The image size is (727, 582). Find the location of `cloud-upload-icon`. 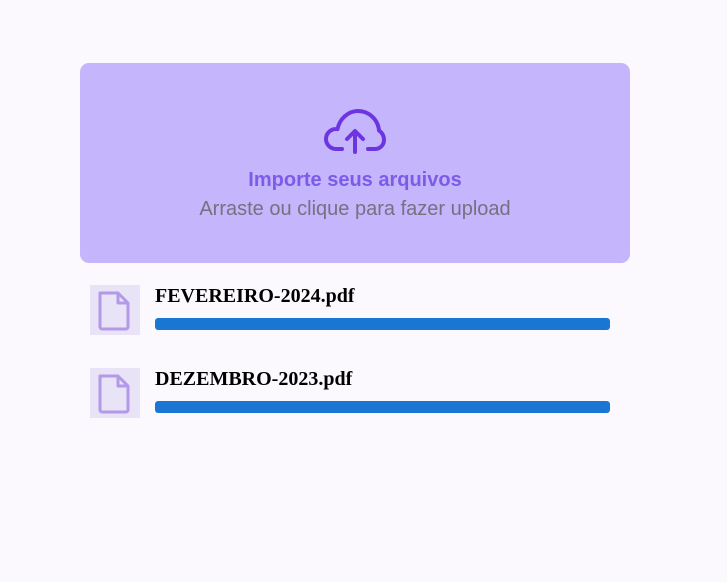

cloud-upload-icon is located at coordinates (355, 131).